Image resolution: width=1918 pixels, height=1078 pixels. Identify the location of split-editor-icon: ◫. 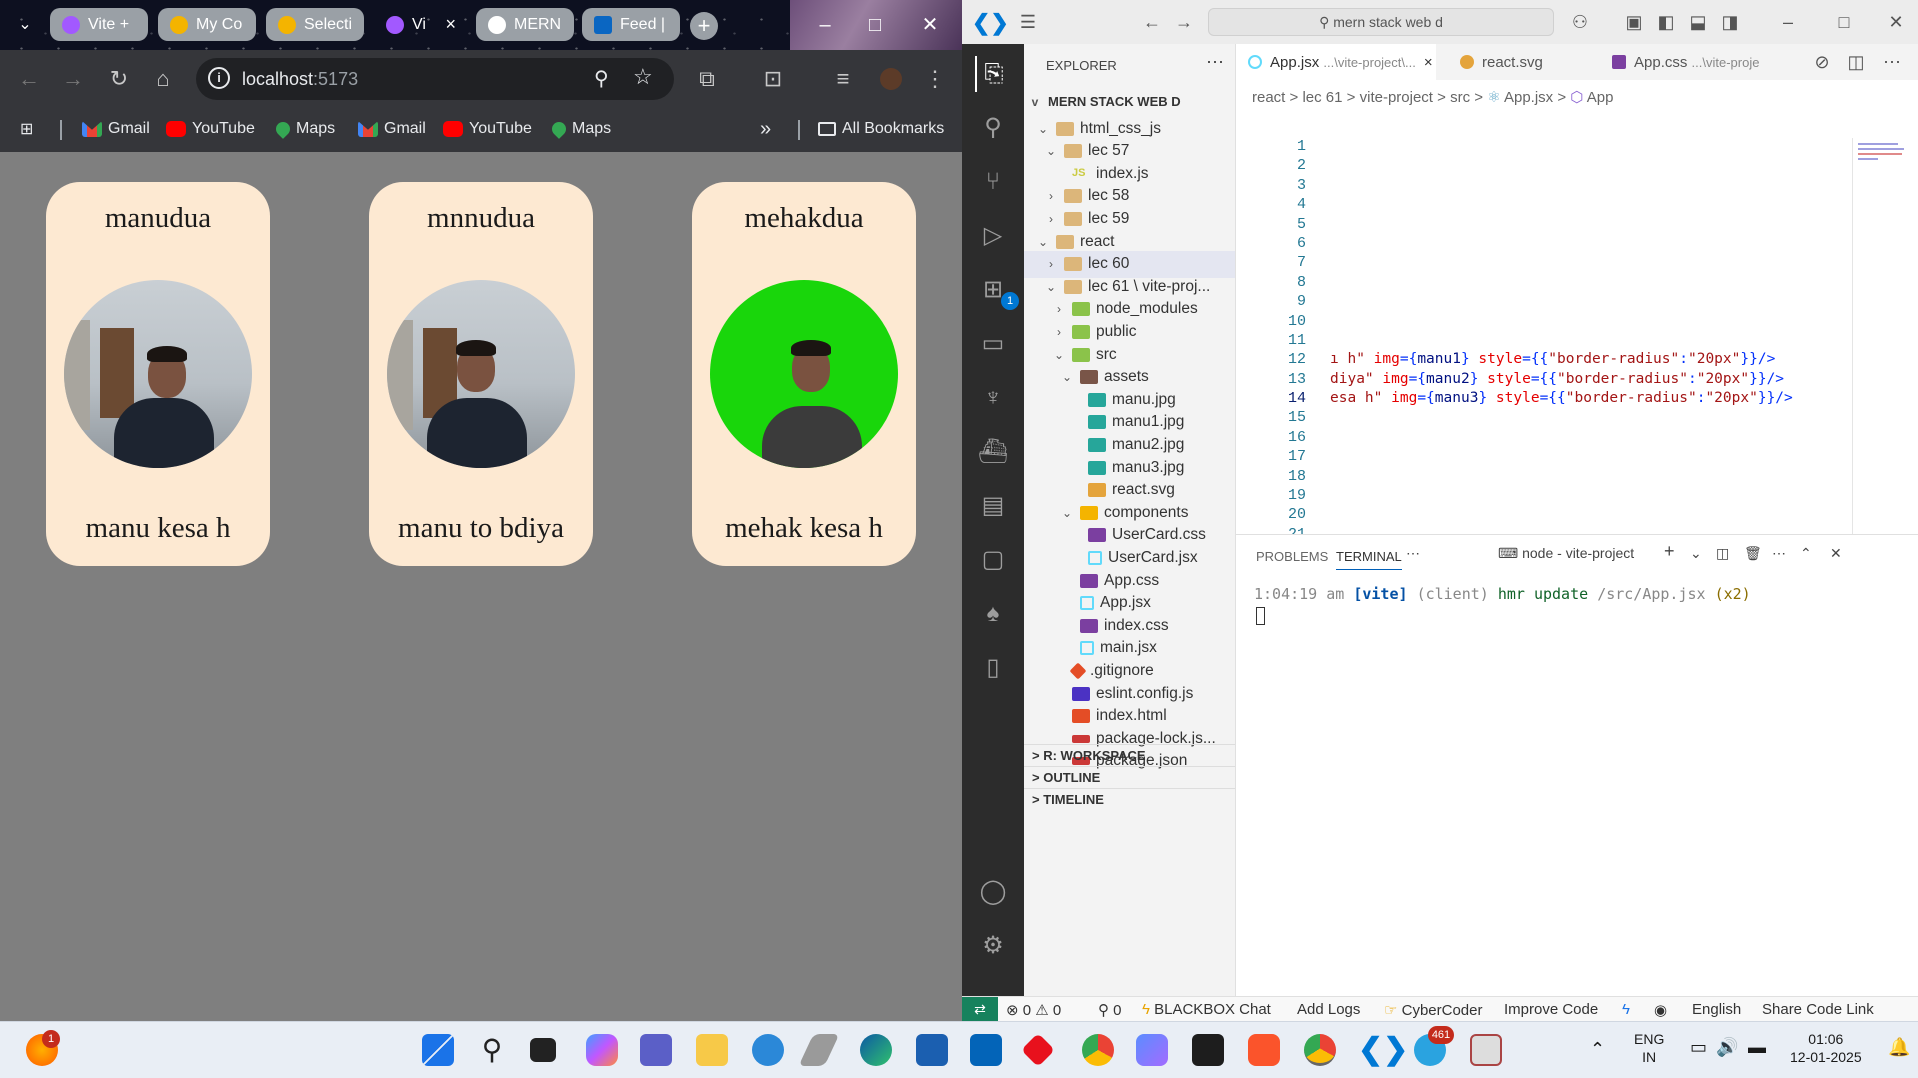
(1856, 62).